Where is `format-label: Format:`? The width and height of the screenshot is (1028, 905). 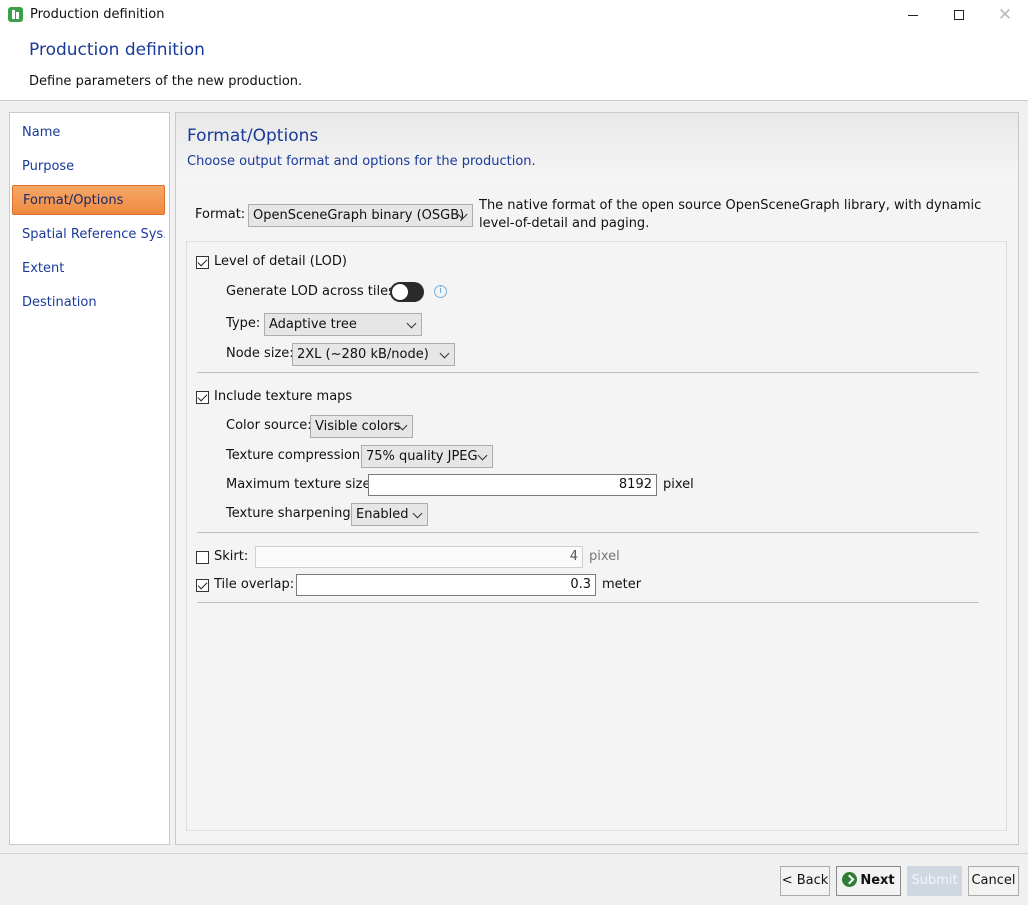 format-label: Format: is located at coordinates (220, 214).